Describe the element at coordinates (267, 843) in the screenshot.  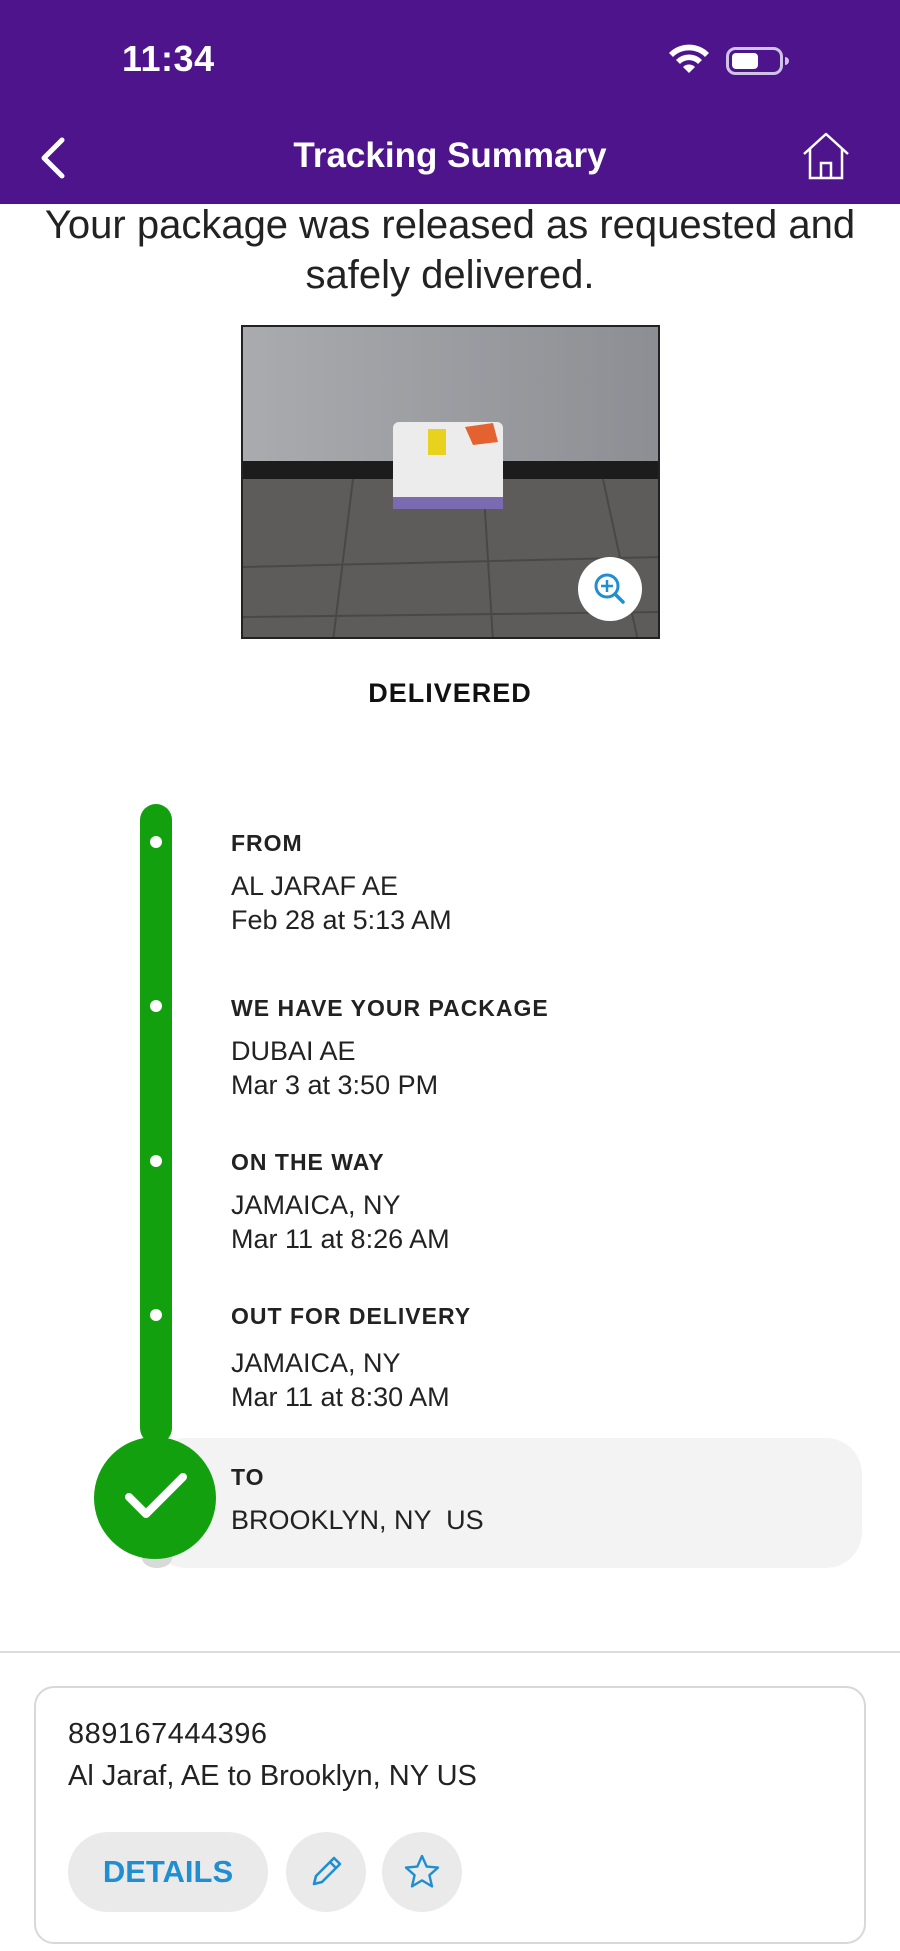
I see `step-title: FROM` at that location.